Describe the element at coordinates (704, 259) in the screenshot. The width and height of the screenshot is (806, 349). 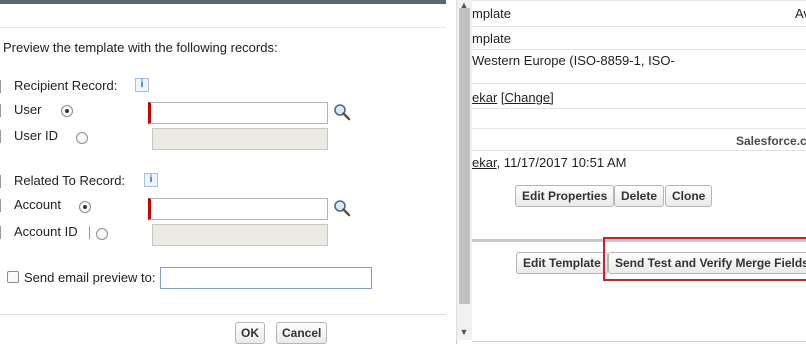
I see `highlight-box` at that location.